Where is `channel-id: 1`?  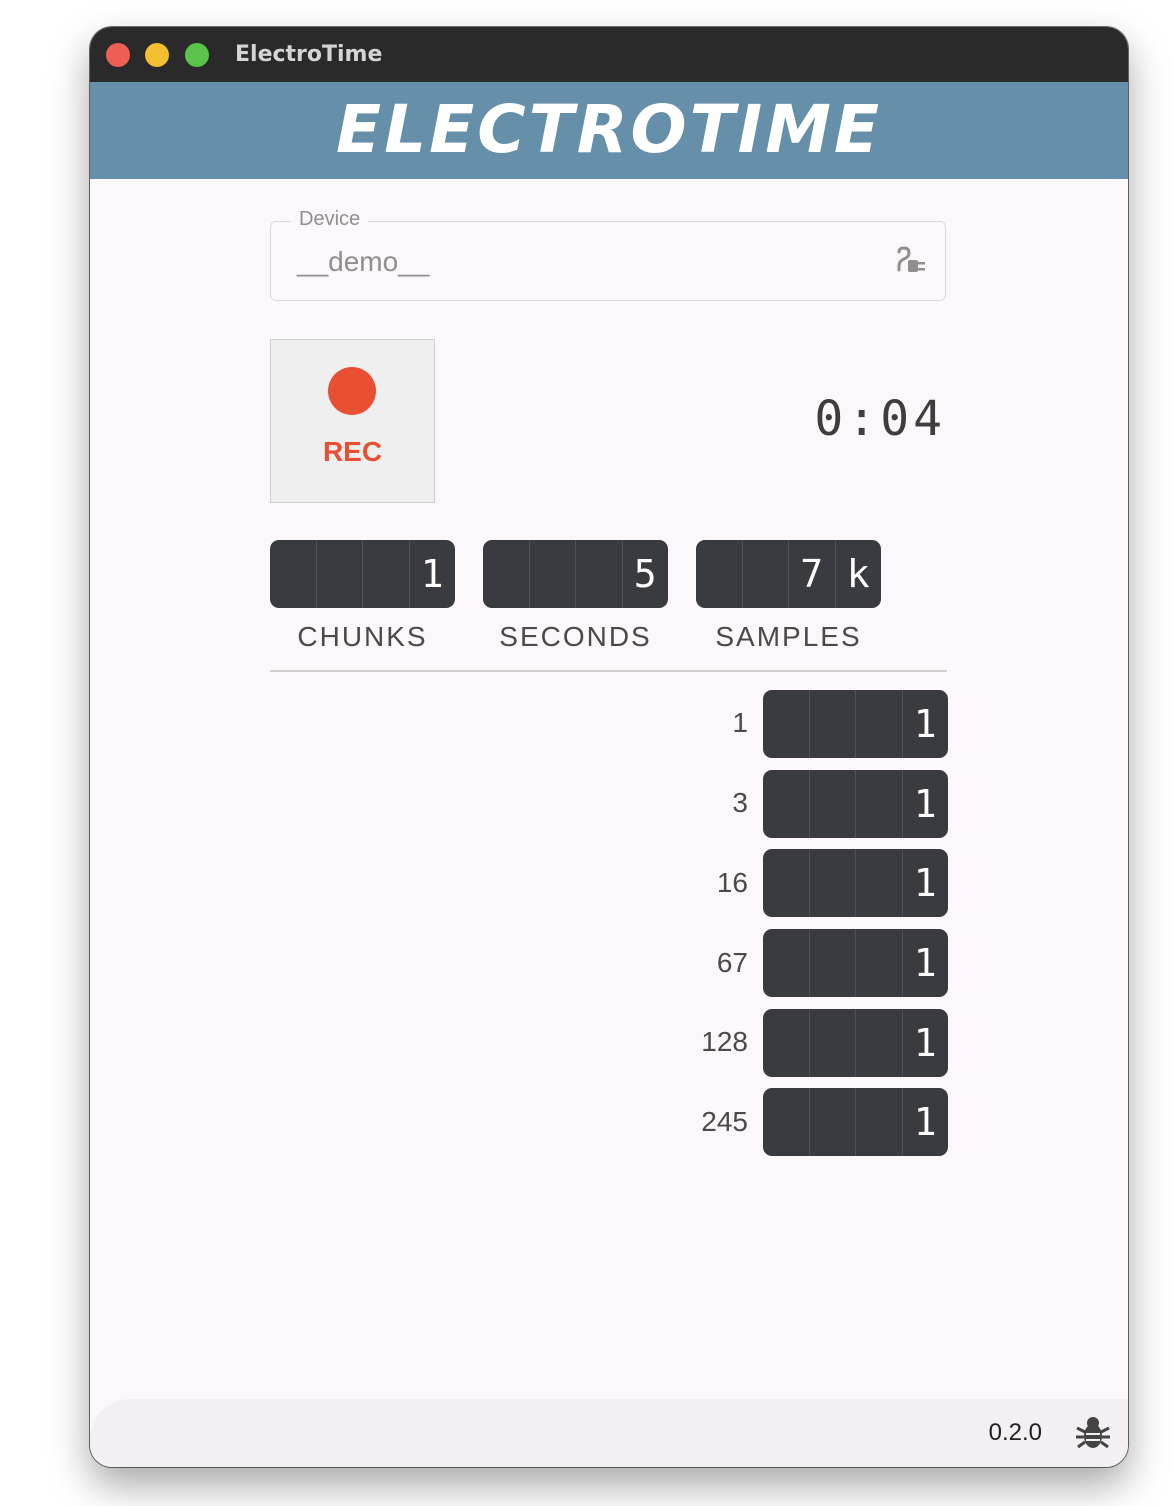
channel-id: 1 is located at coordinates (740, 722).